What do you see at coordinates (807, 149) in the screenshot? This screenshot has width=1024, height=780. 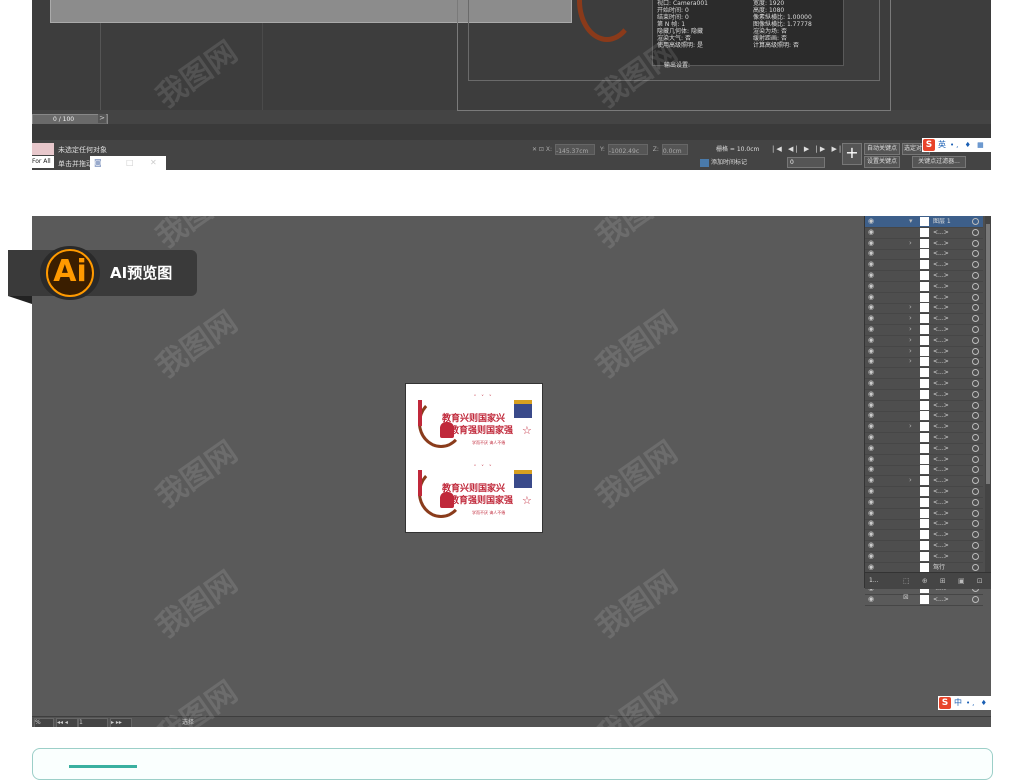 I see `playback-controls: |◀ ◀| ▶ |▶ ▶|` at bounding box center [807, 149].